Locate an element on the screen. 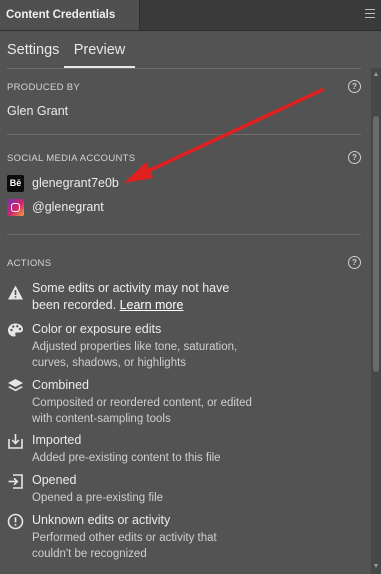 The height and width of the screenshot is (574, 381). section-title-social: SOCIAL MEDIA ACCOUNTS is located at coordinates (71, 158).